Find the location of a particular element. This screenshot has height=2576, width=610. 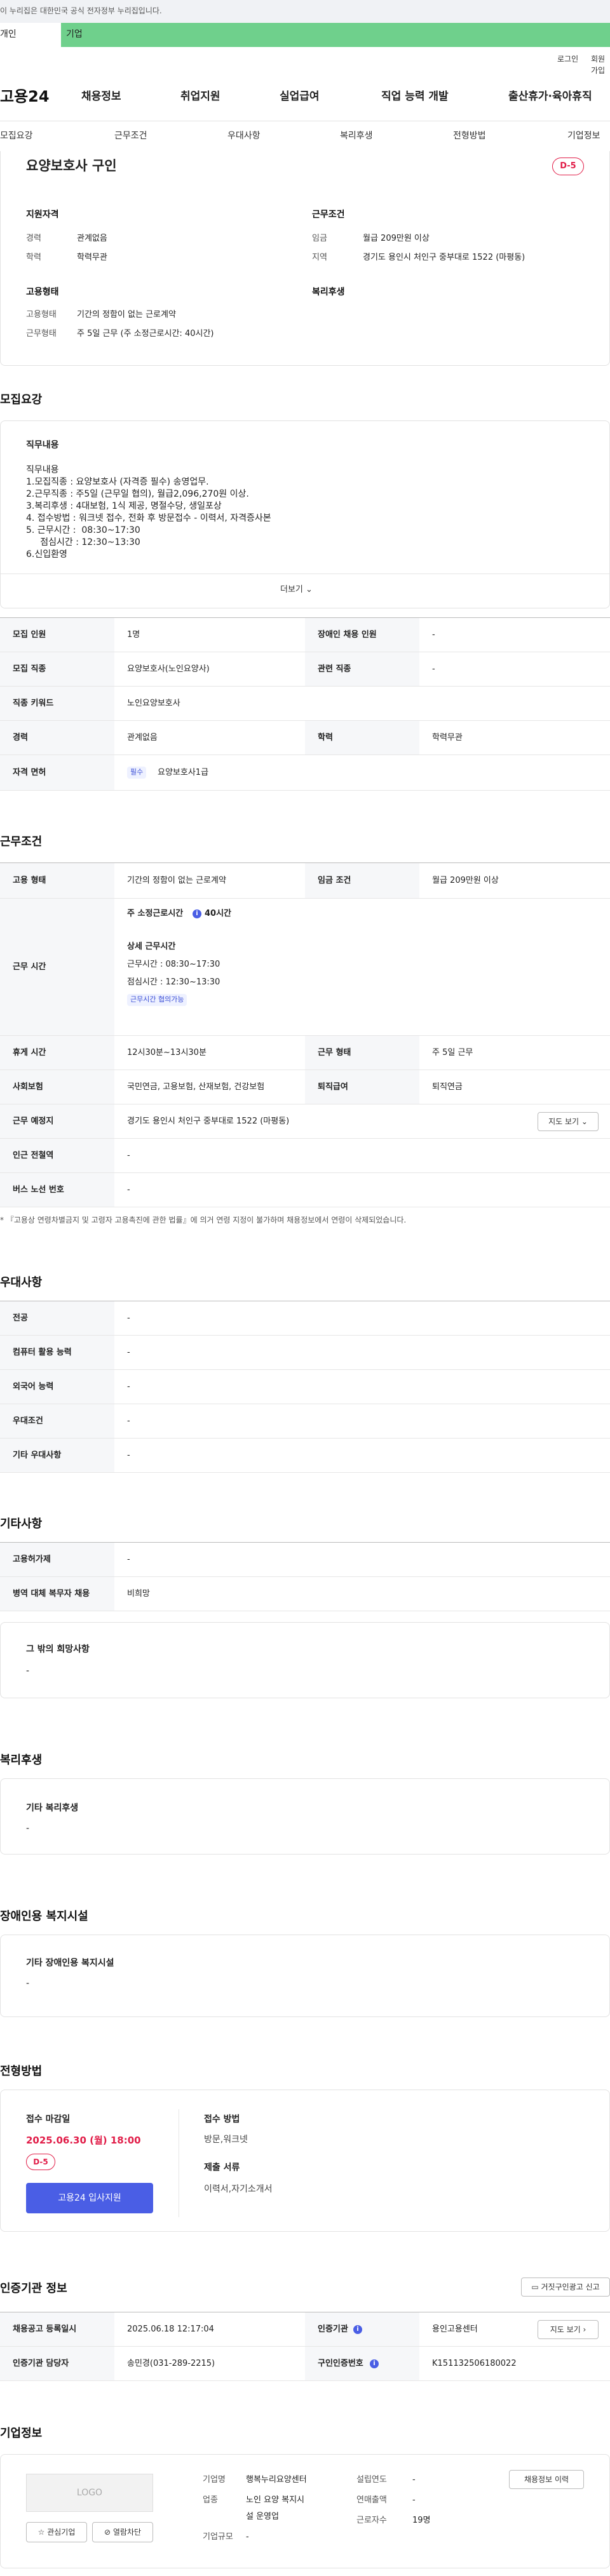

disab-heading: 장애인용 복지시설 is located at coordinates (44, 1916).